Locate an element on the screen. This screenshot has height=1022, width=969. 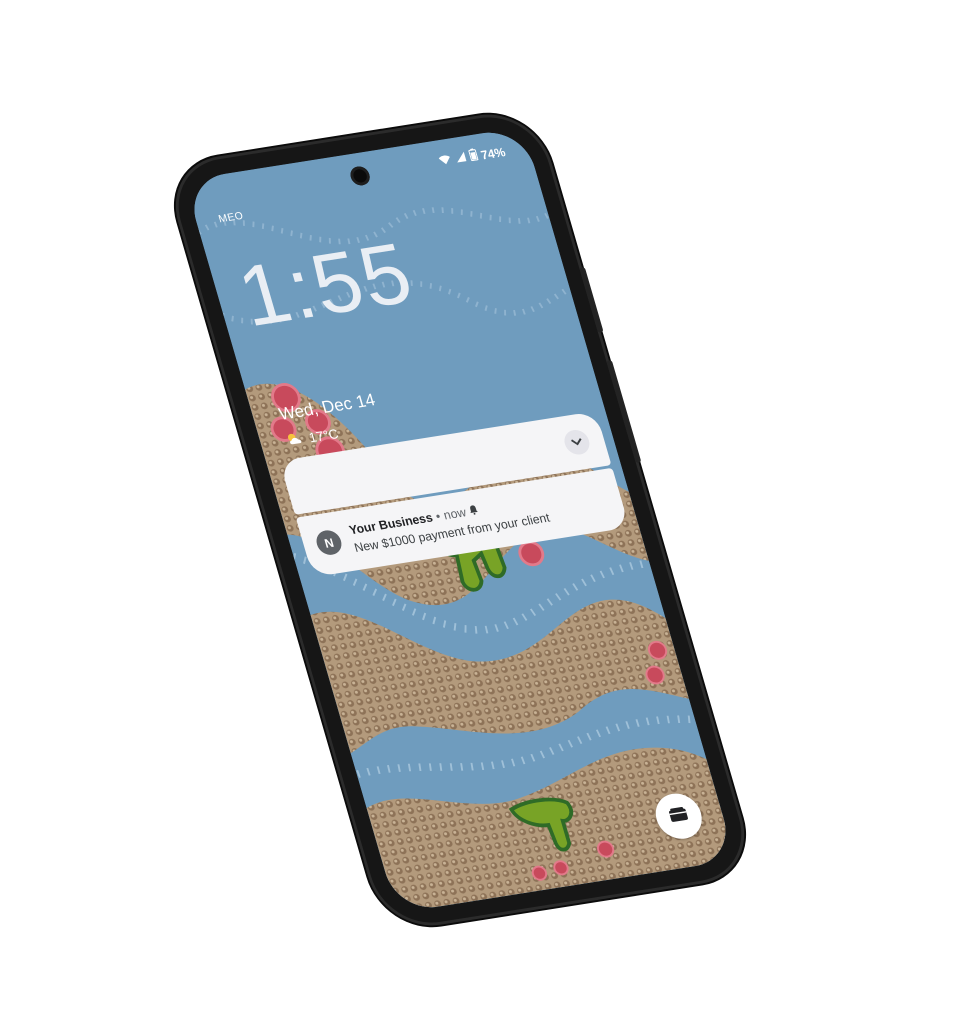
expand-button is located at coordinates (577, 442).